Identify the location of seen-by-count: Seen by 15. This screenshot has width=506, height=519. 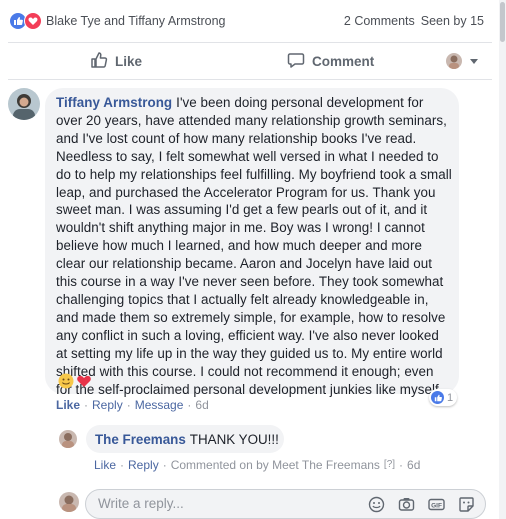
(452, 21).